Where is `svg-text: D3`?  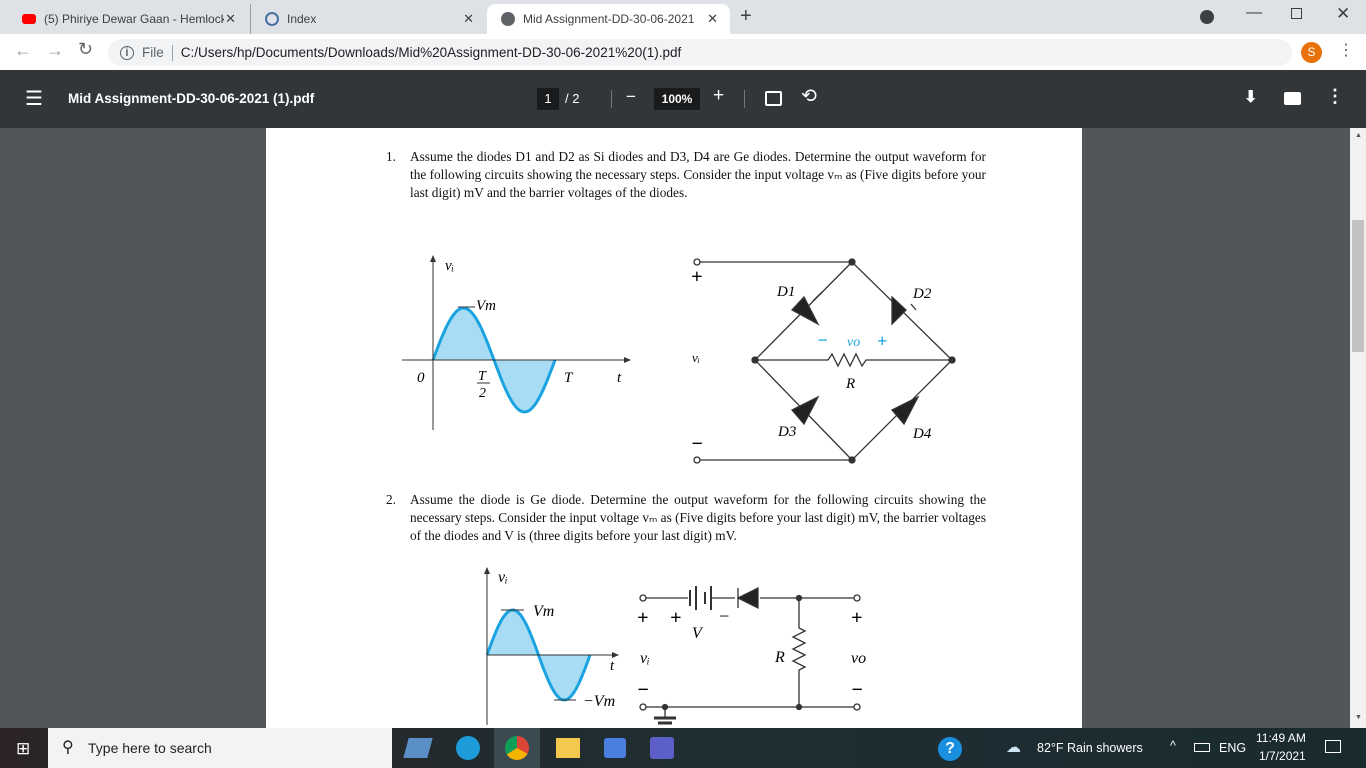 svg-text: D3 is located at coordinates (786, 432).